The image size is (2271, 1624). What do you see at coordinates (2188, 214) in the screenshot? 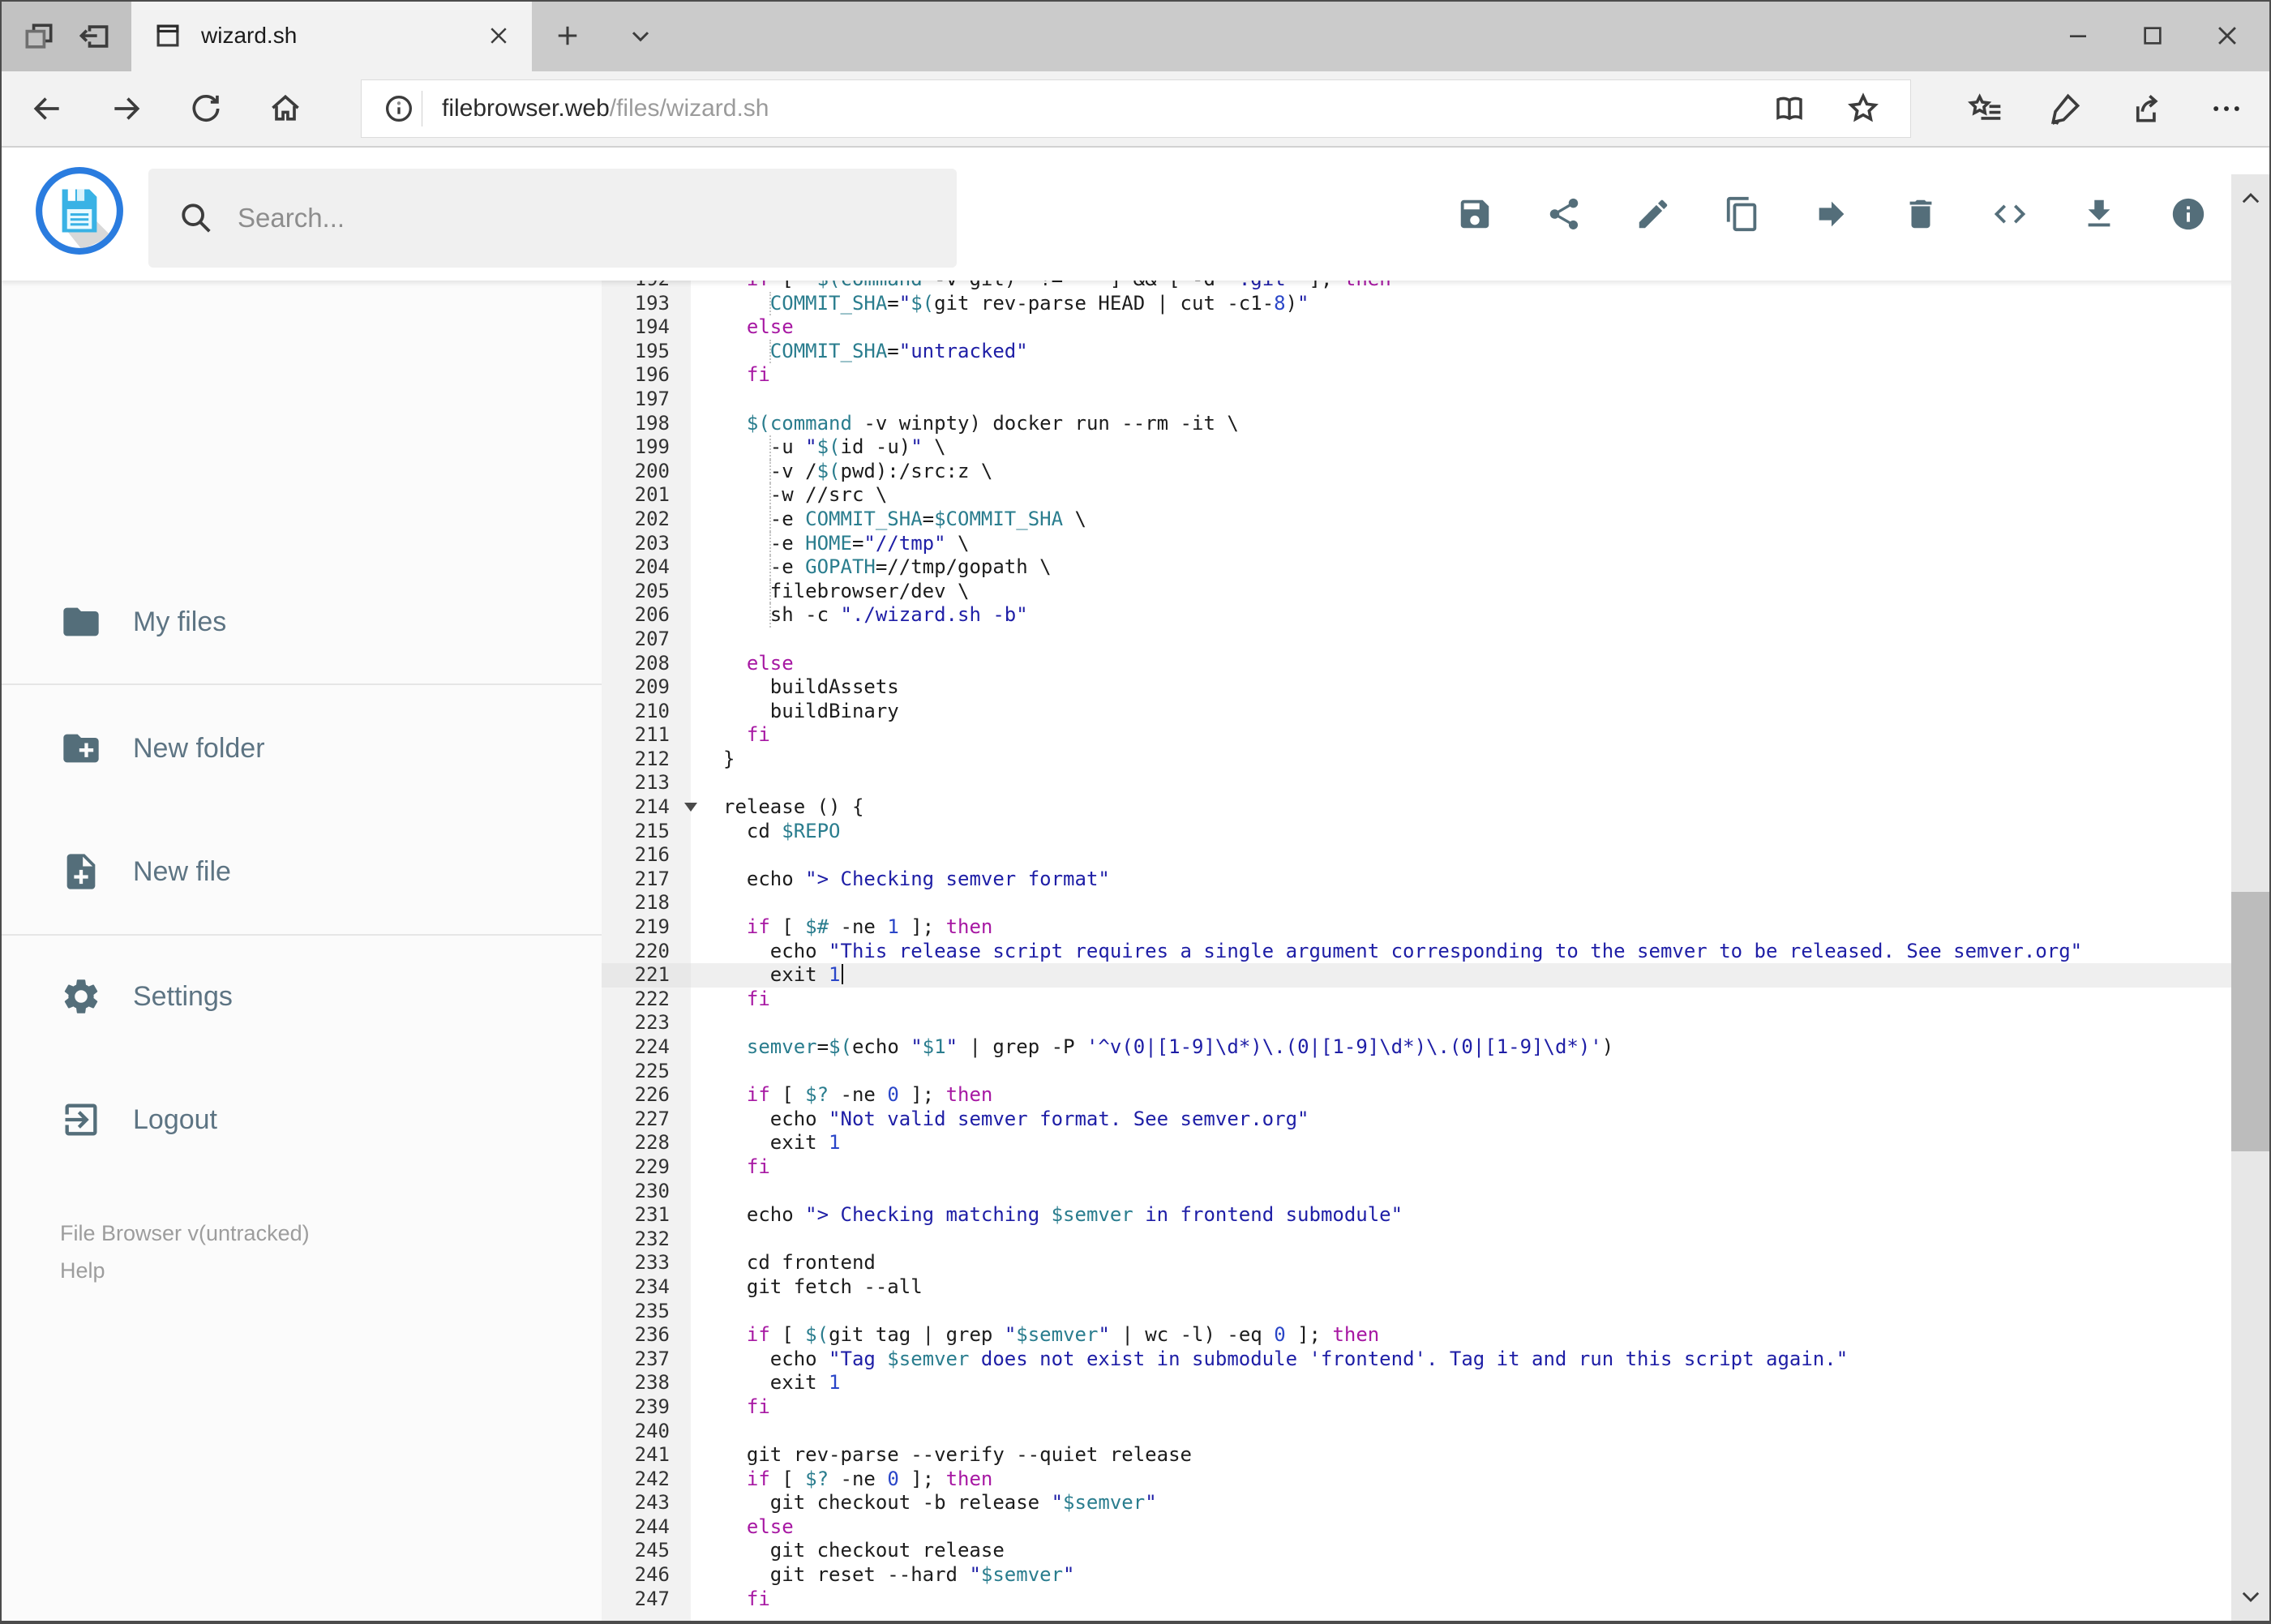
I see `info-button` at bounding box center [2188, 214].